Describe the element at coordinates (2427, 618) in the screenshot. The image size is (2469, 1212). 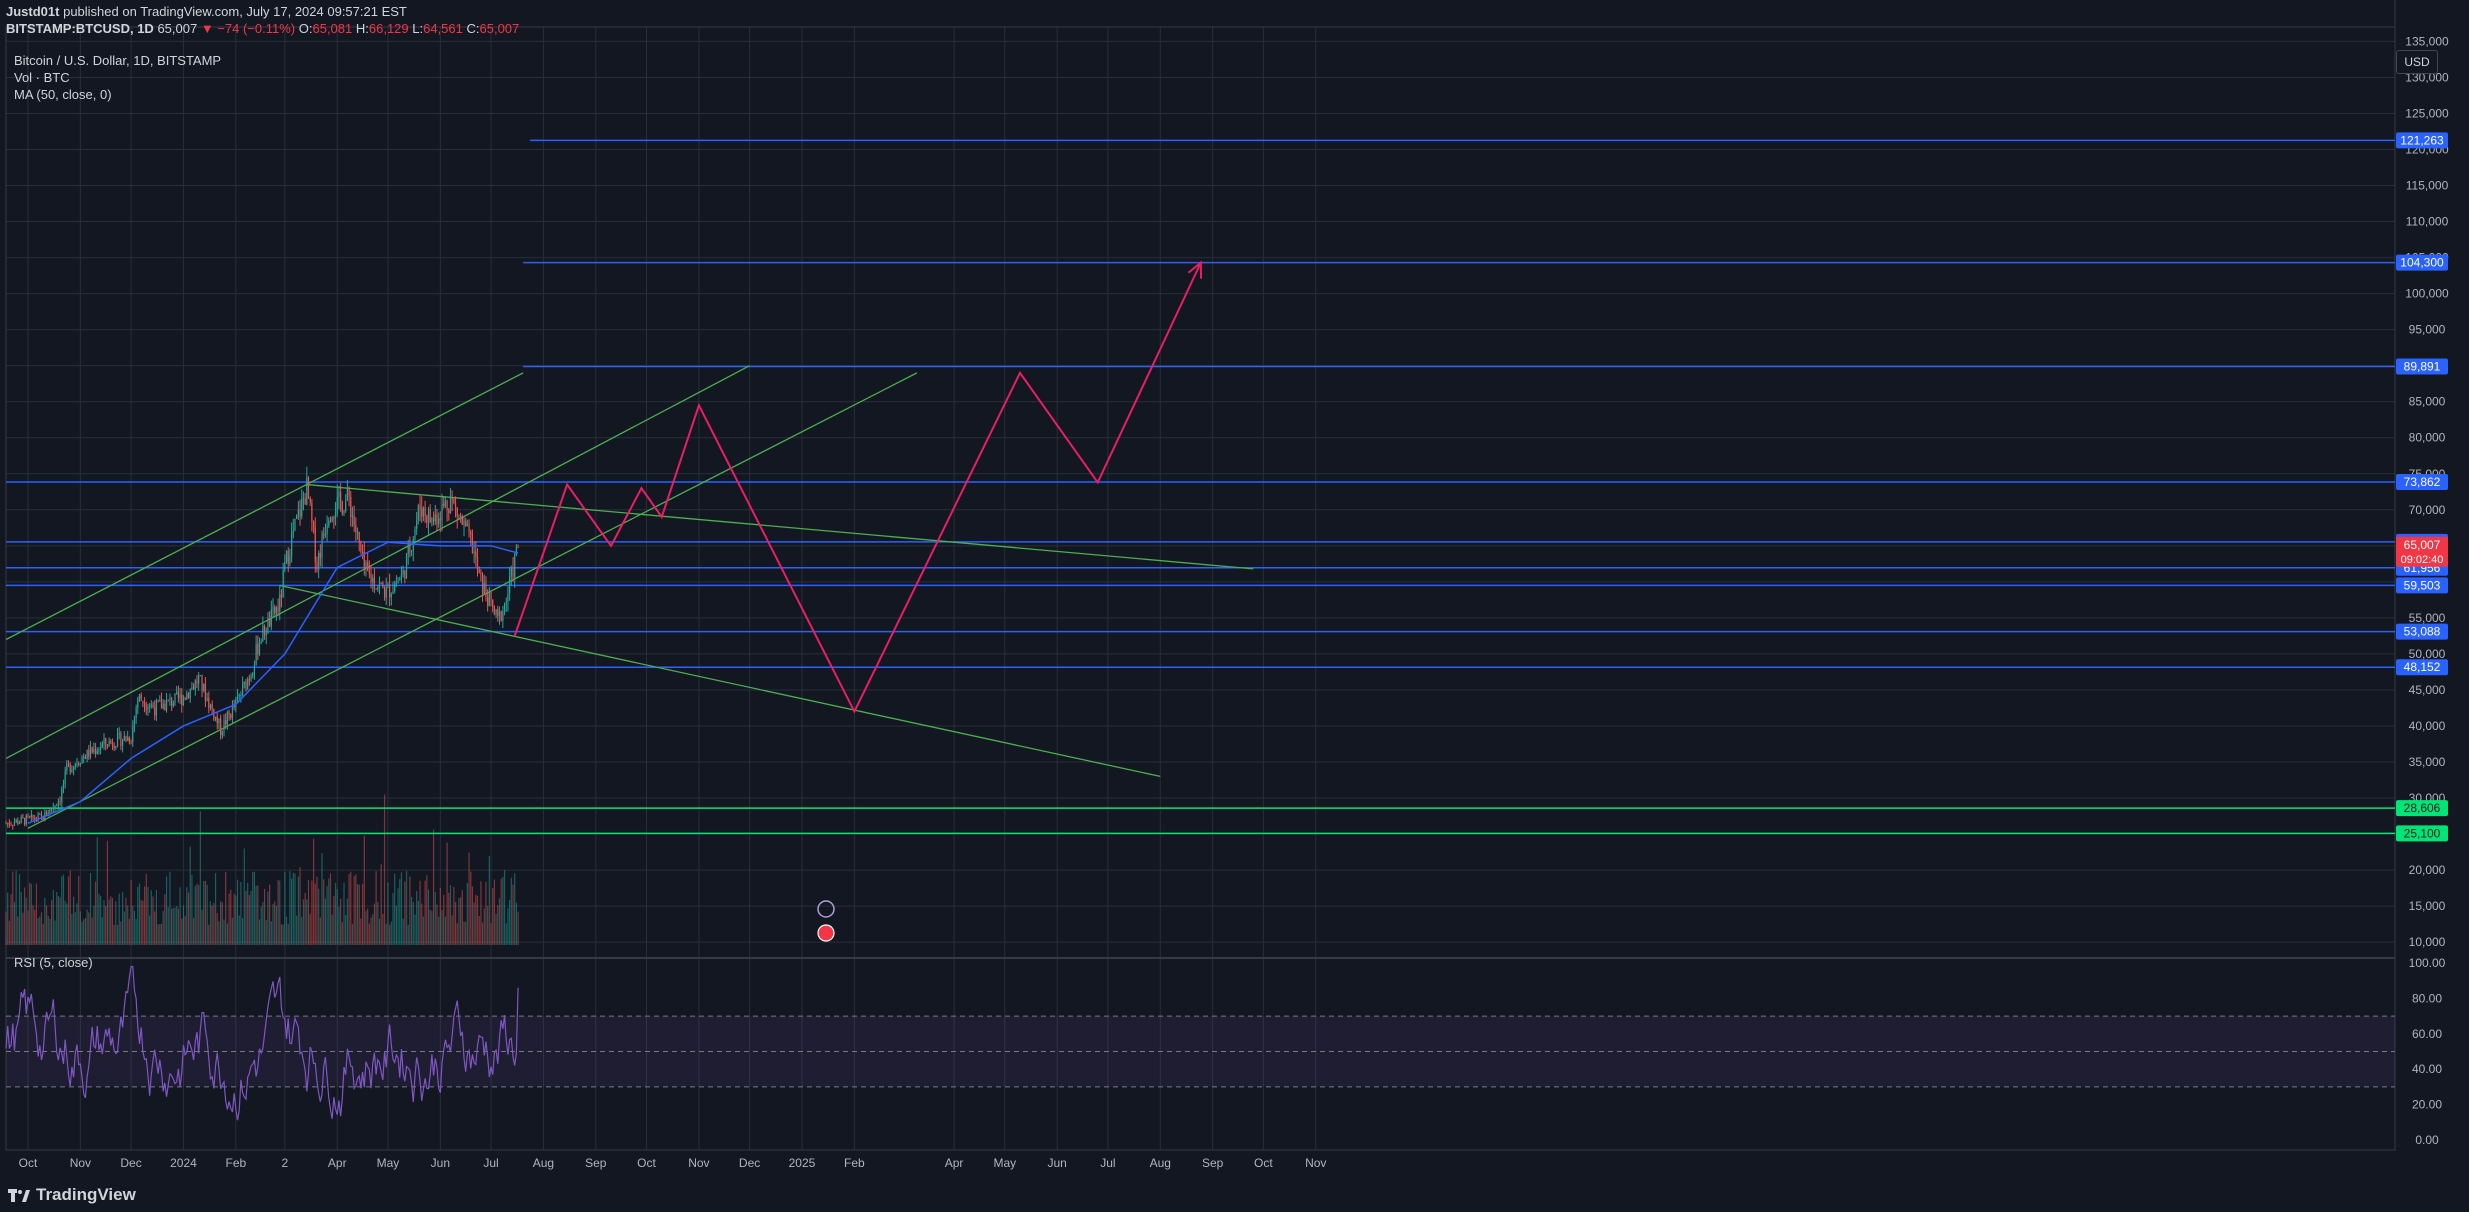
I see `y-tick-label: 55,000` at that location.